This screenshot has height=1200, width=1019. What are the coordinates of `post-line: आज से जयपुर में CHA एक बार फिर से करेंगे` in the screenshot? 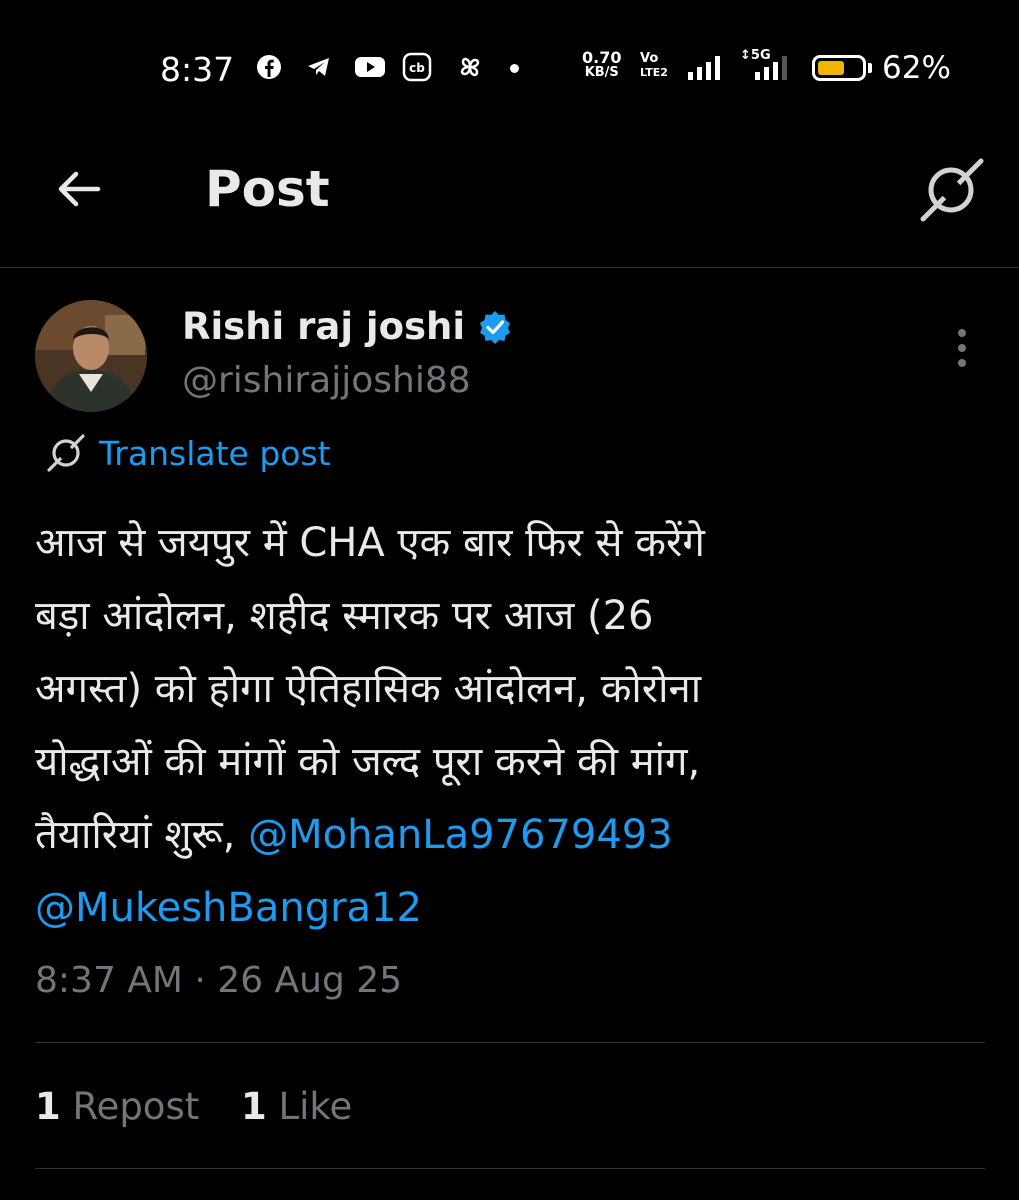 It's located at (370, 543).